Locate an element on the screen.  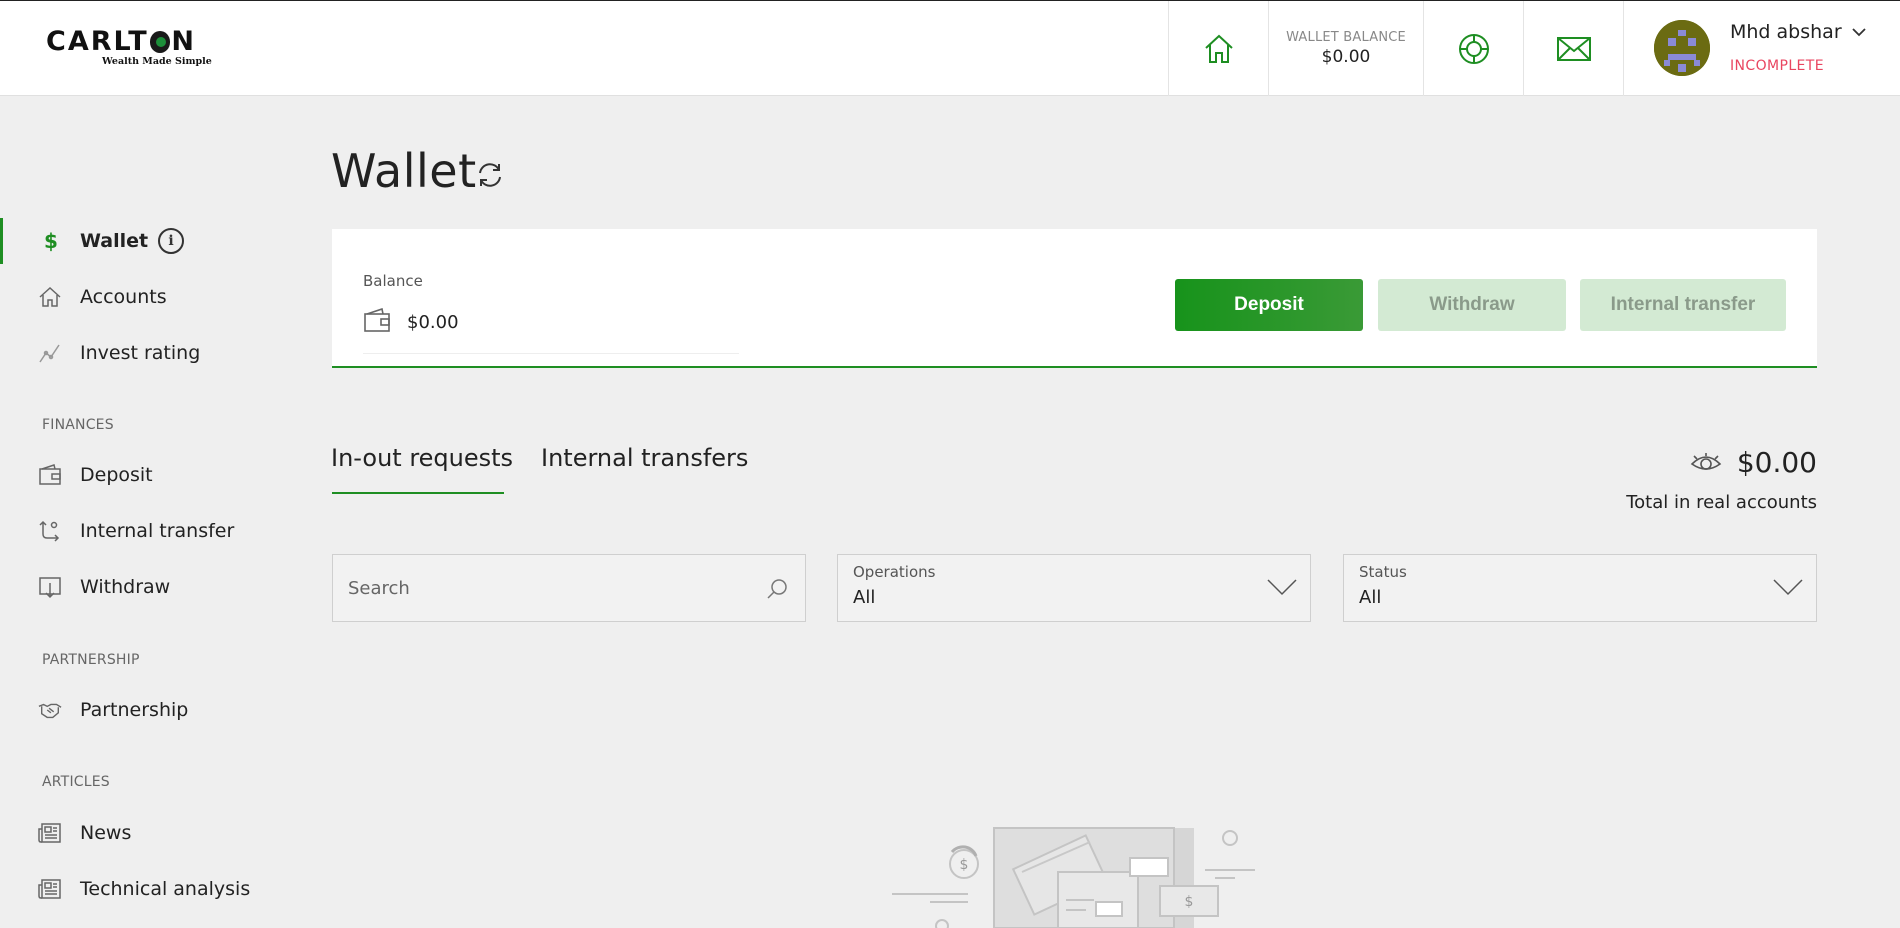
tab-internal-transfers: Internal transfers is located at coordinates (644, 458).